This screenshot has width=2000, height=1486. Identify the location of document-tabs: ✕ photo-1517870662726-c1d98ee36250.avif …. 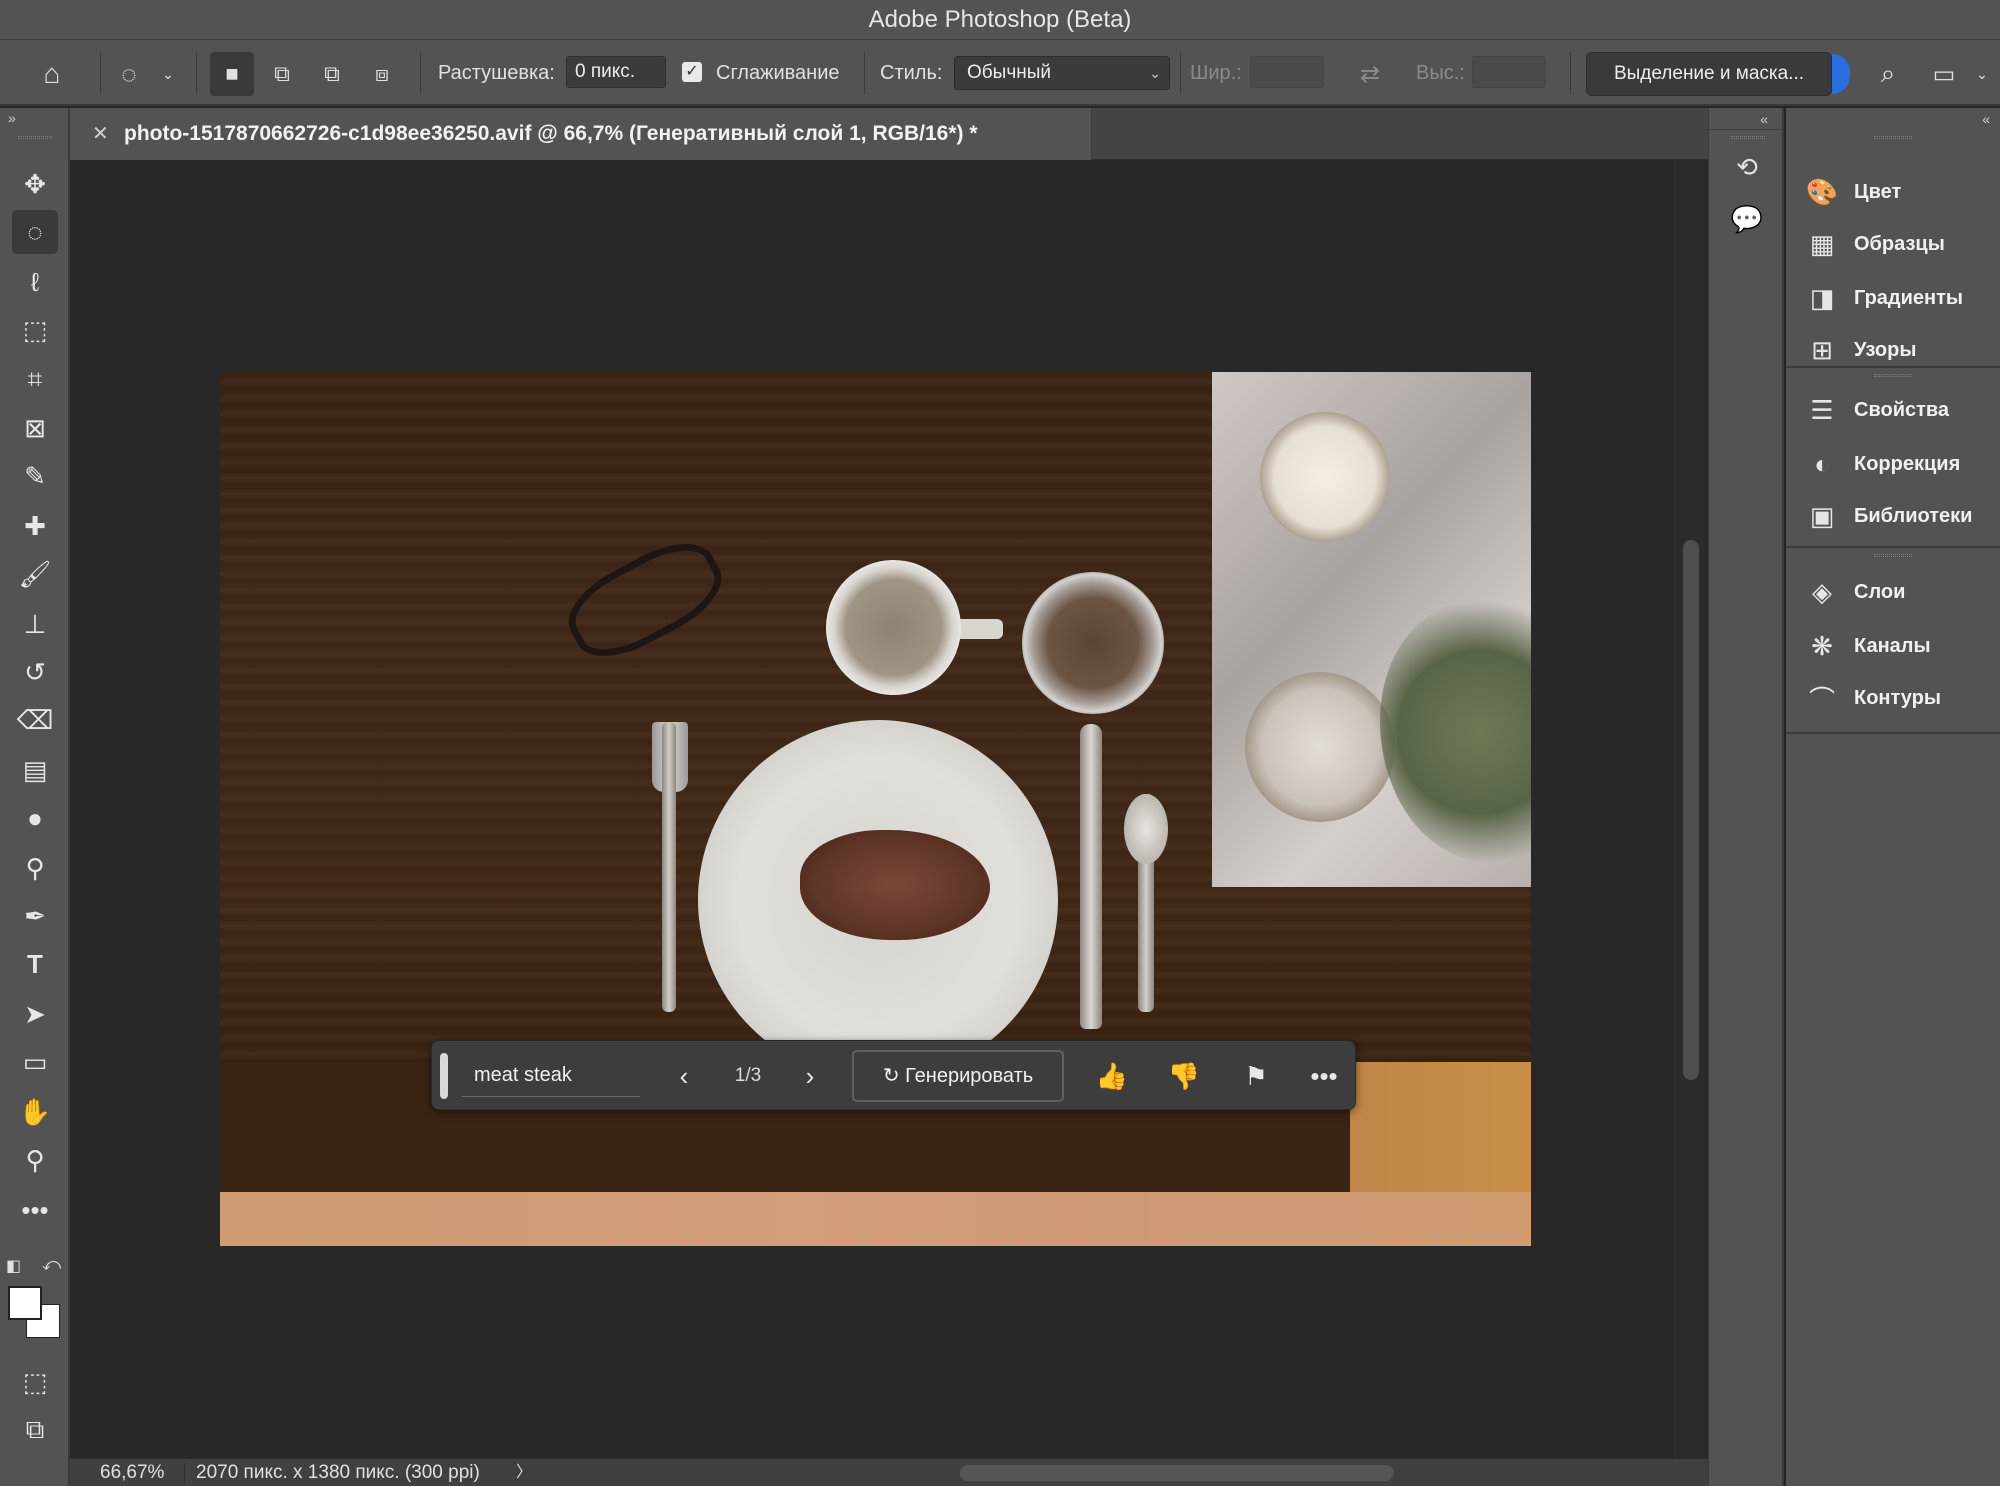
(889, 134).